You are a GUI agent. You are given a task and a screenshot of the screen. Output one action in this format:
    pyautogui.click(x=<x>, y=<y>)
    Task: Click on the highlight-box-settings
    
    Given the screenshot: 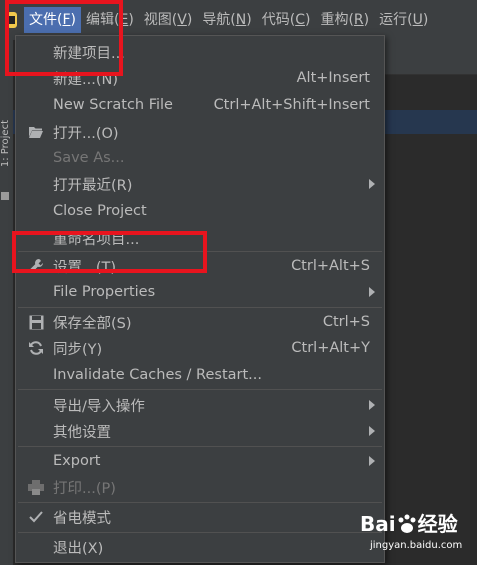 What is the action you would take?
    pyautogui.click(x=109, y=252)
    